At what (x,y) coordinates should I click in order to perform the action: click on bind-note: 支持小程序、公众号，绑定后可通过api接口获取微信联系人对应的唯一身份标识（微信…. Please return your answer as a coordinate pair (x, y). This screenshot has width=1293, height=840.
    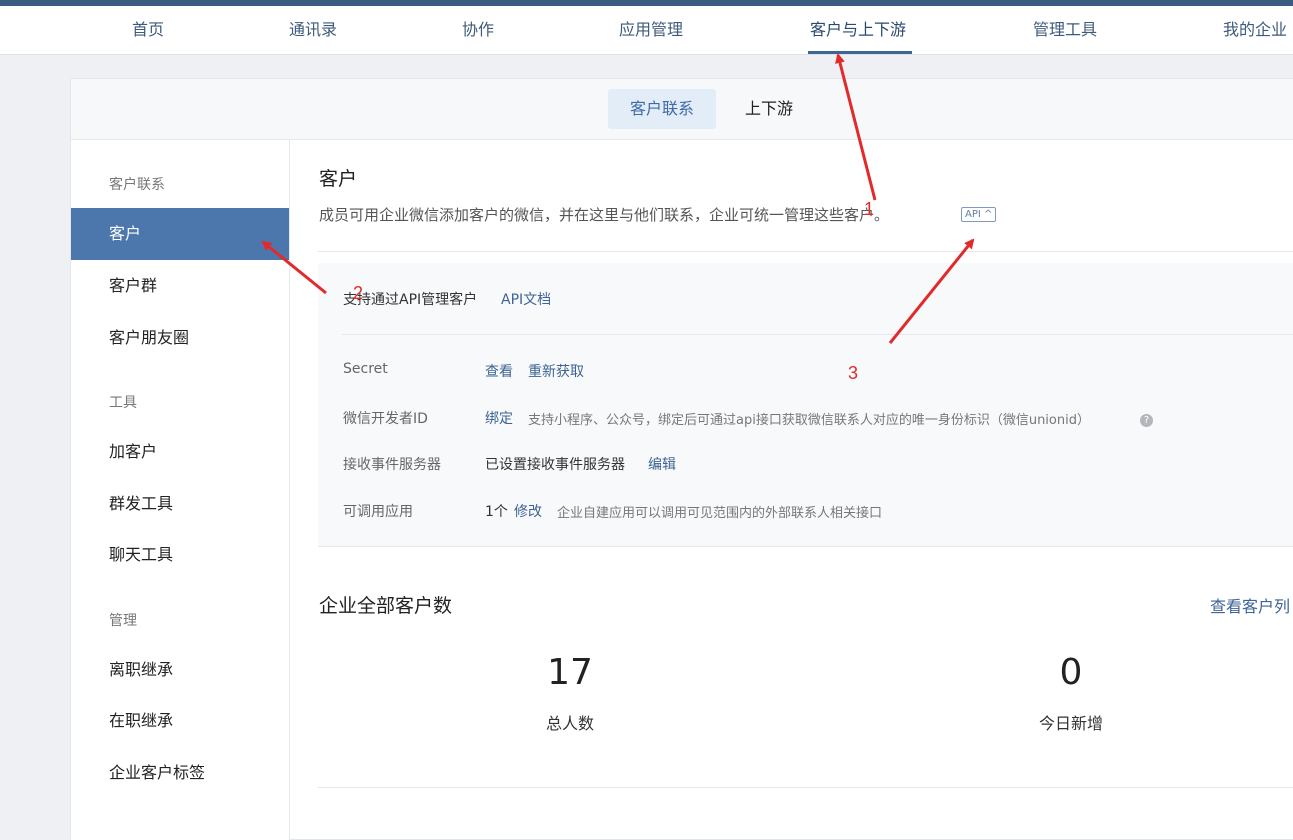
    Looking at the image, I should click on (809, 420).